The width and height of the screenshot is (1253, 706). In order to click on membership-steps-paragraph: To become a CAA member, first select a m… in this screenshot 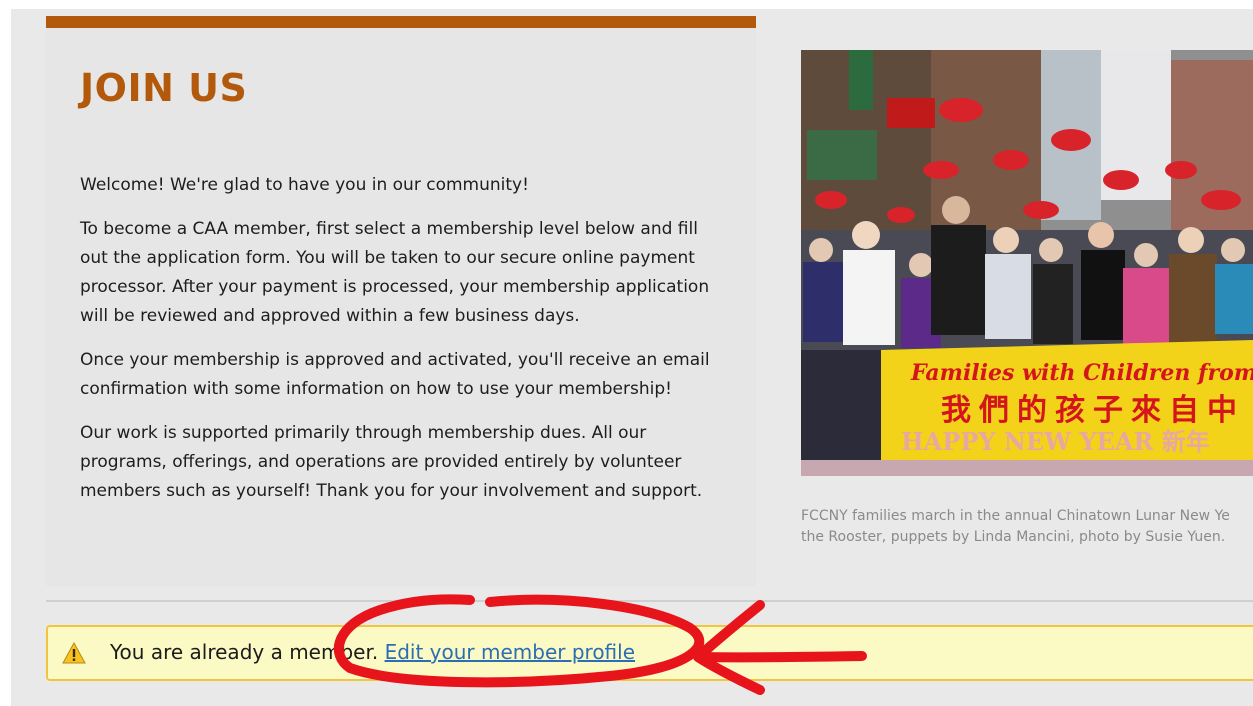, I will do `click(395, 272)`.